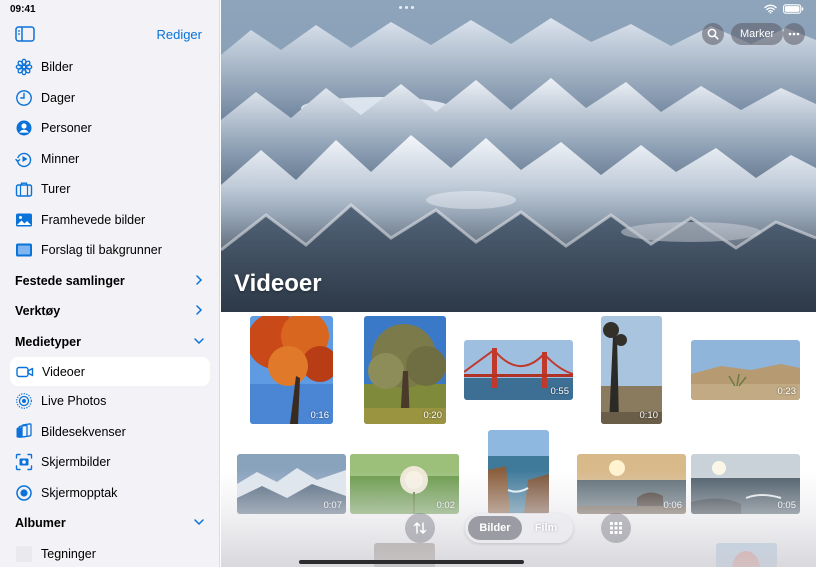  Describe the element at coordinates (404, 484) in the screenshot. I see `video-thumbnail-dandelion: 0:02` at that location.